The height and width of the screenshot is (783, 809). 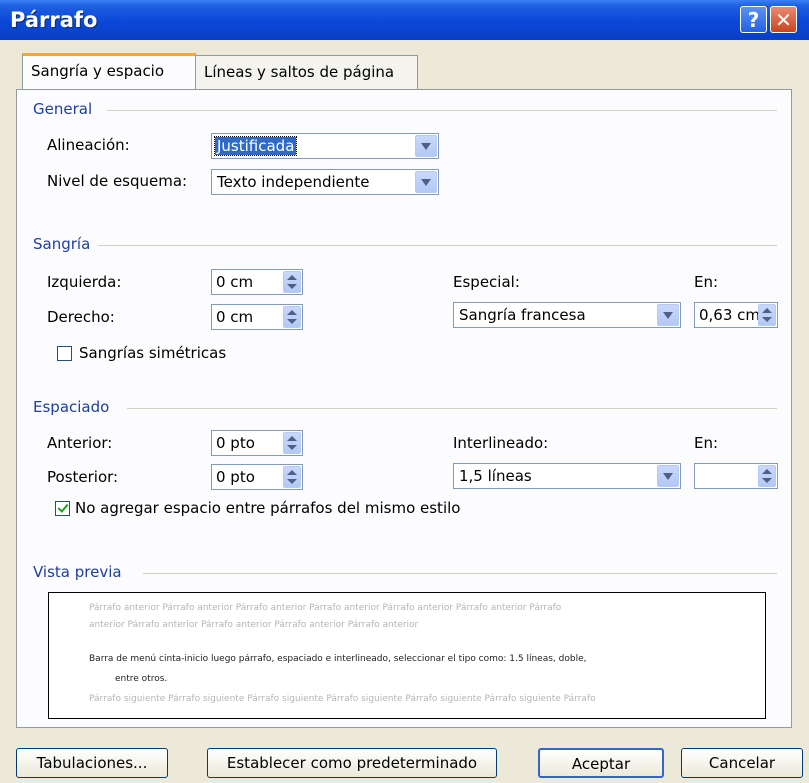 What do you see at coordinates (67, 109) in the screenshot?
I see `general-section-title: General` at bounding box center [67, 109].